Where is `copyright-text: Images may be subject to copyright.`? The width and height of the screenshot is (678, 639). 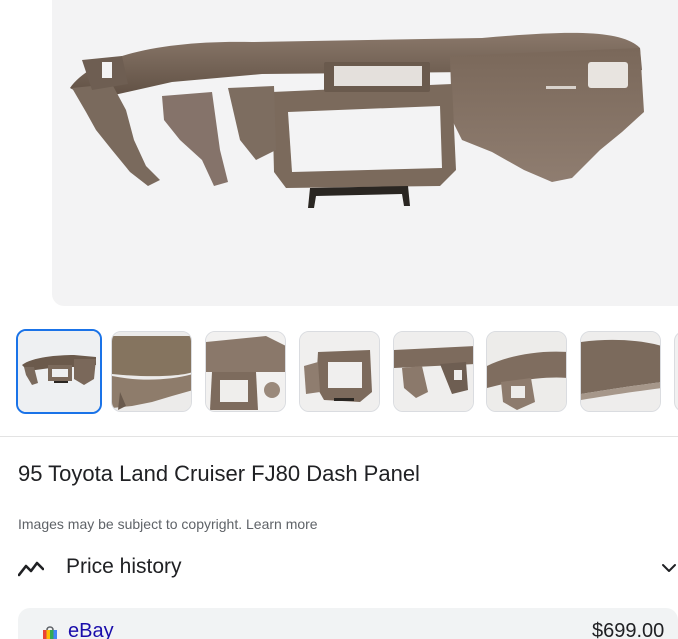 copyright-text: Images may be subject to copyright. is located at coordinates (130, 524).